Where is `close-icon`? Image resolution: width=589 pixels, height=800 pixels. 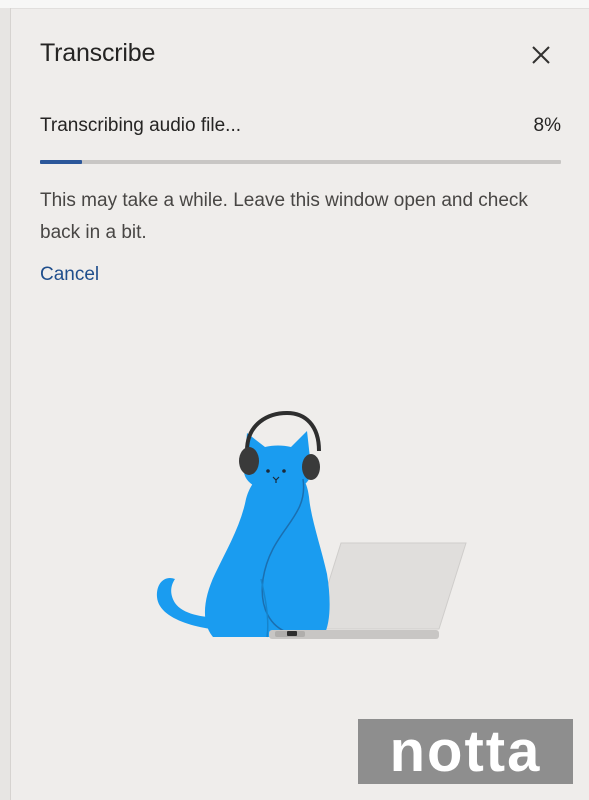 close-icon is located at coordinates (541, 55).